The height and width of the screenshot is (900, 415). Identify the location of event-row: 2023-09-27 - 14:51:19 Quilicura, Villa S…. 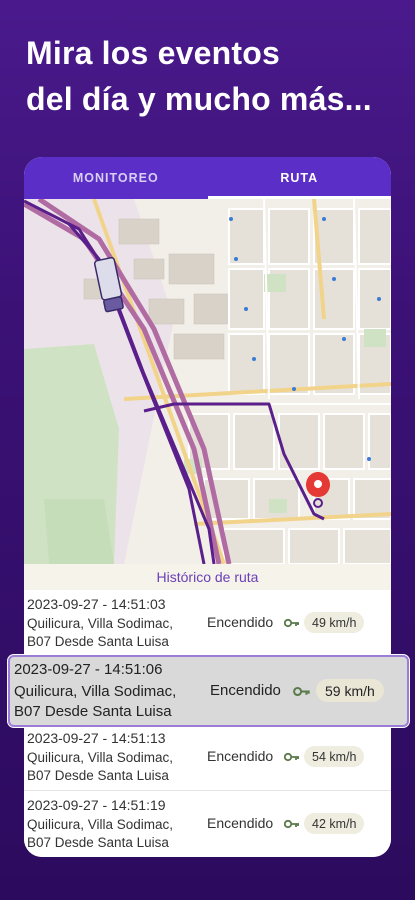
(207, 824).